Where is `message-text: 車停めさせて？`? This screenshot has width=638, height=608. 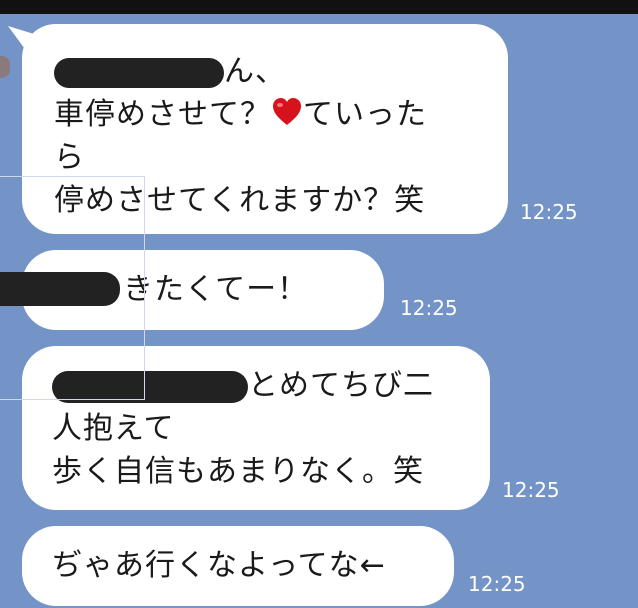
message-text: 車停めさせて？ is located at coordinates (162, 114).